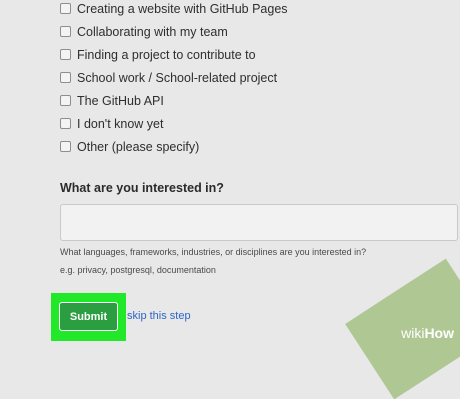 The image size is (460, 399). What do you see at coordinates (159, 316) in the screenshot?
I see `skip-step-link: skip this step` at bounding box center [159, 316].